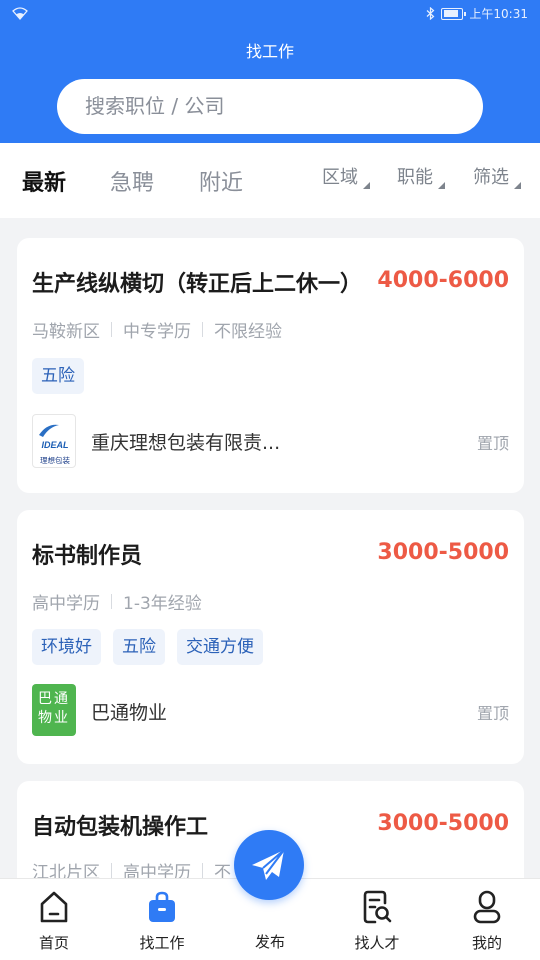  I want to click on tab-home: 首页, so click(54, 919).